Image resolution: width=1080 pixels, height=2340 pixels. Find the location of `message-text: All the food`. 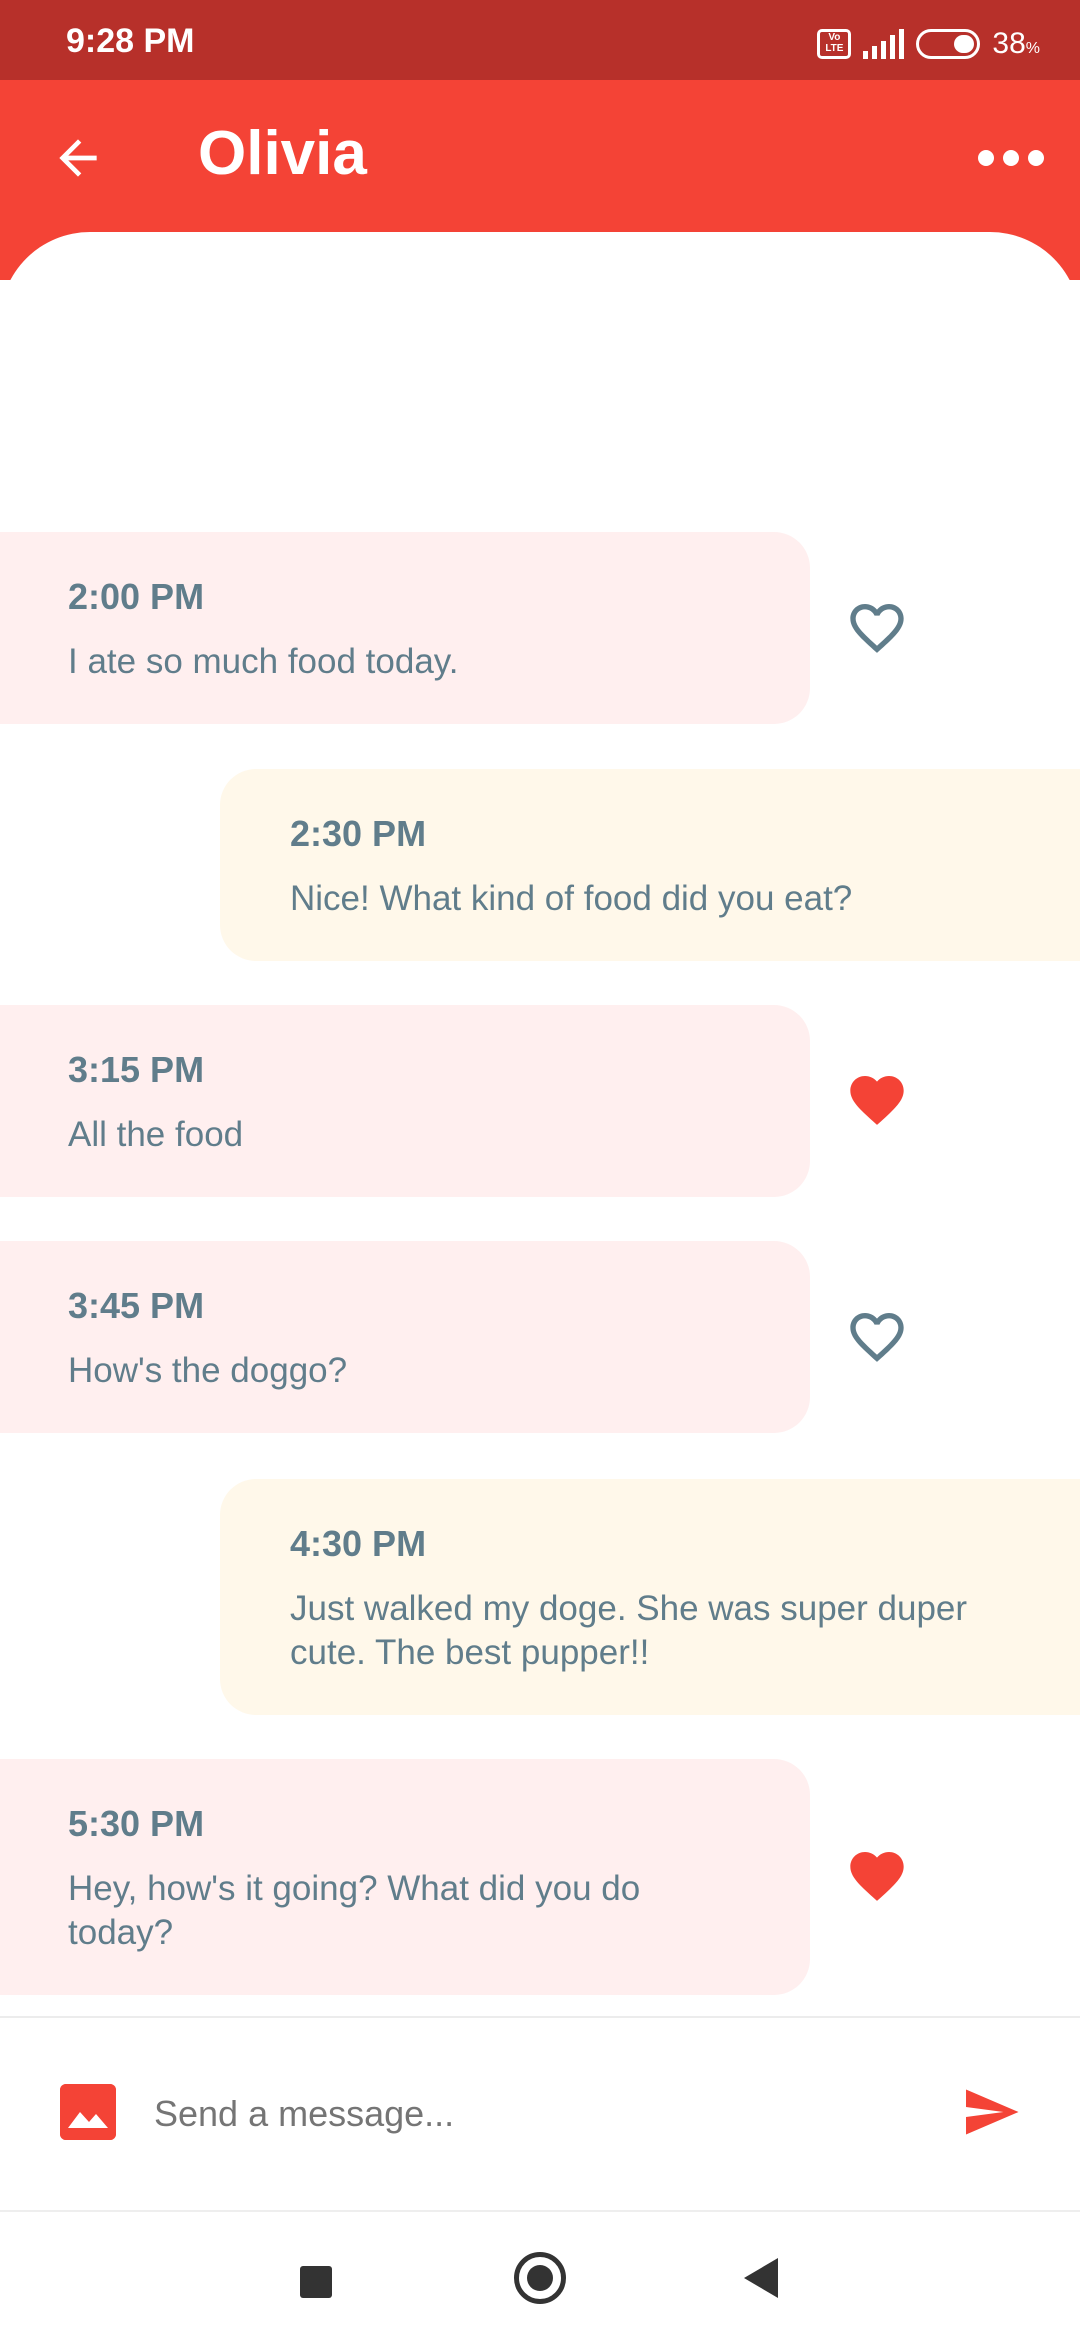

message-text: All the food is located at coordinates (156, 1134).